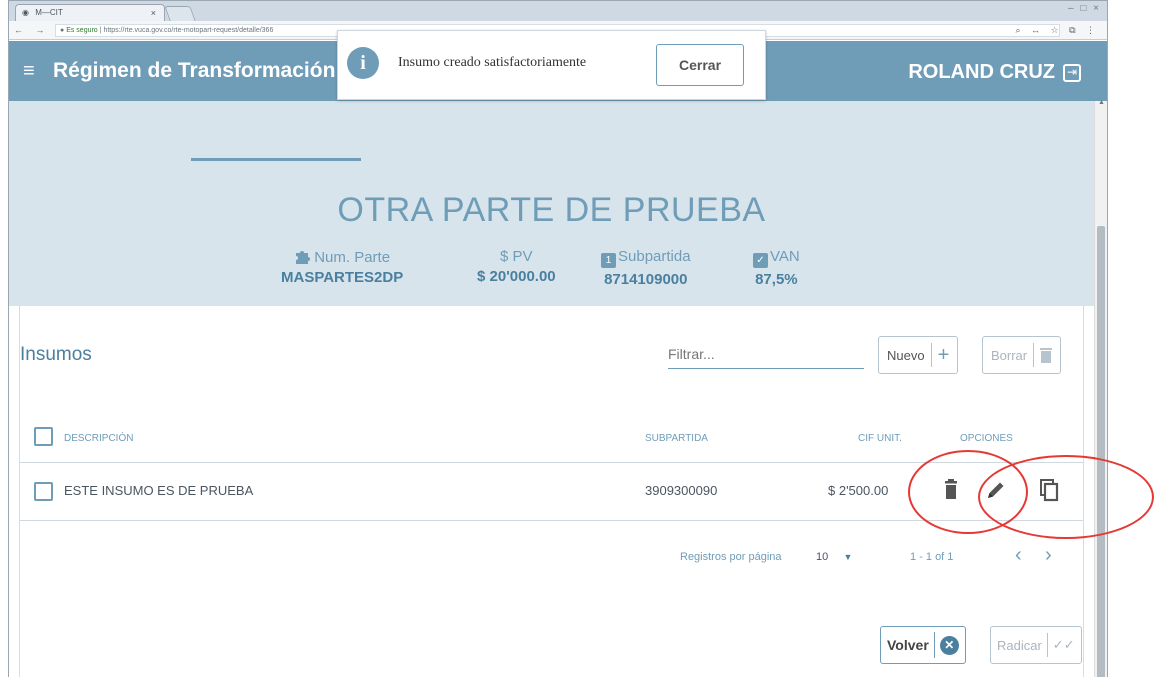  What do you see at coordinates (1066, 497) in the screenshot?
I see `annotation-circle-edit-copy` at bounding box center [1066, 497].